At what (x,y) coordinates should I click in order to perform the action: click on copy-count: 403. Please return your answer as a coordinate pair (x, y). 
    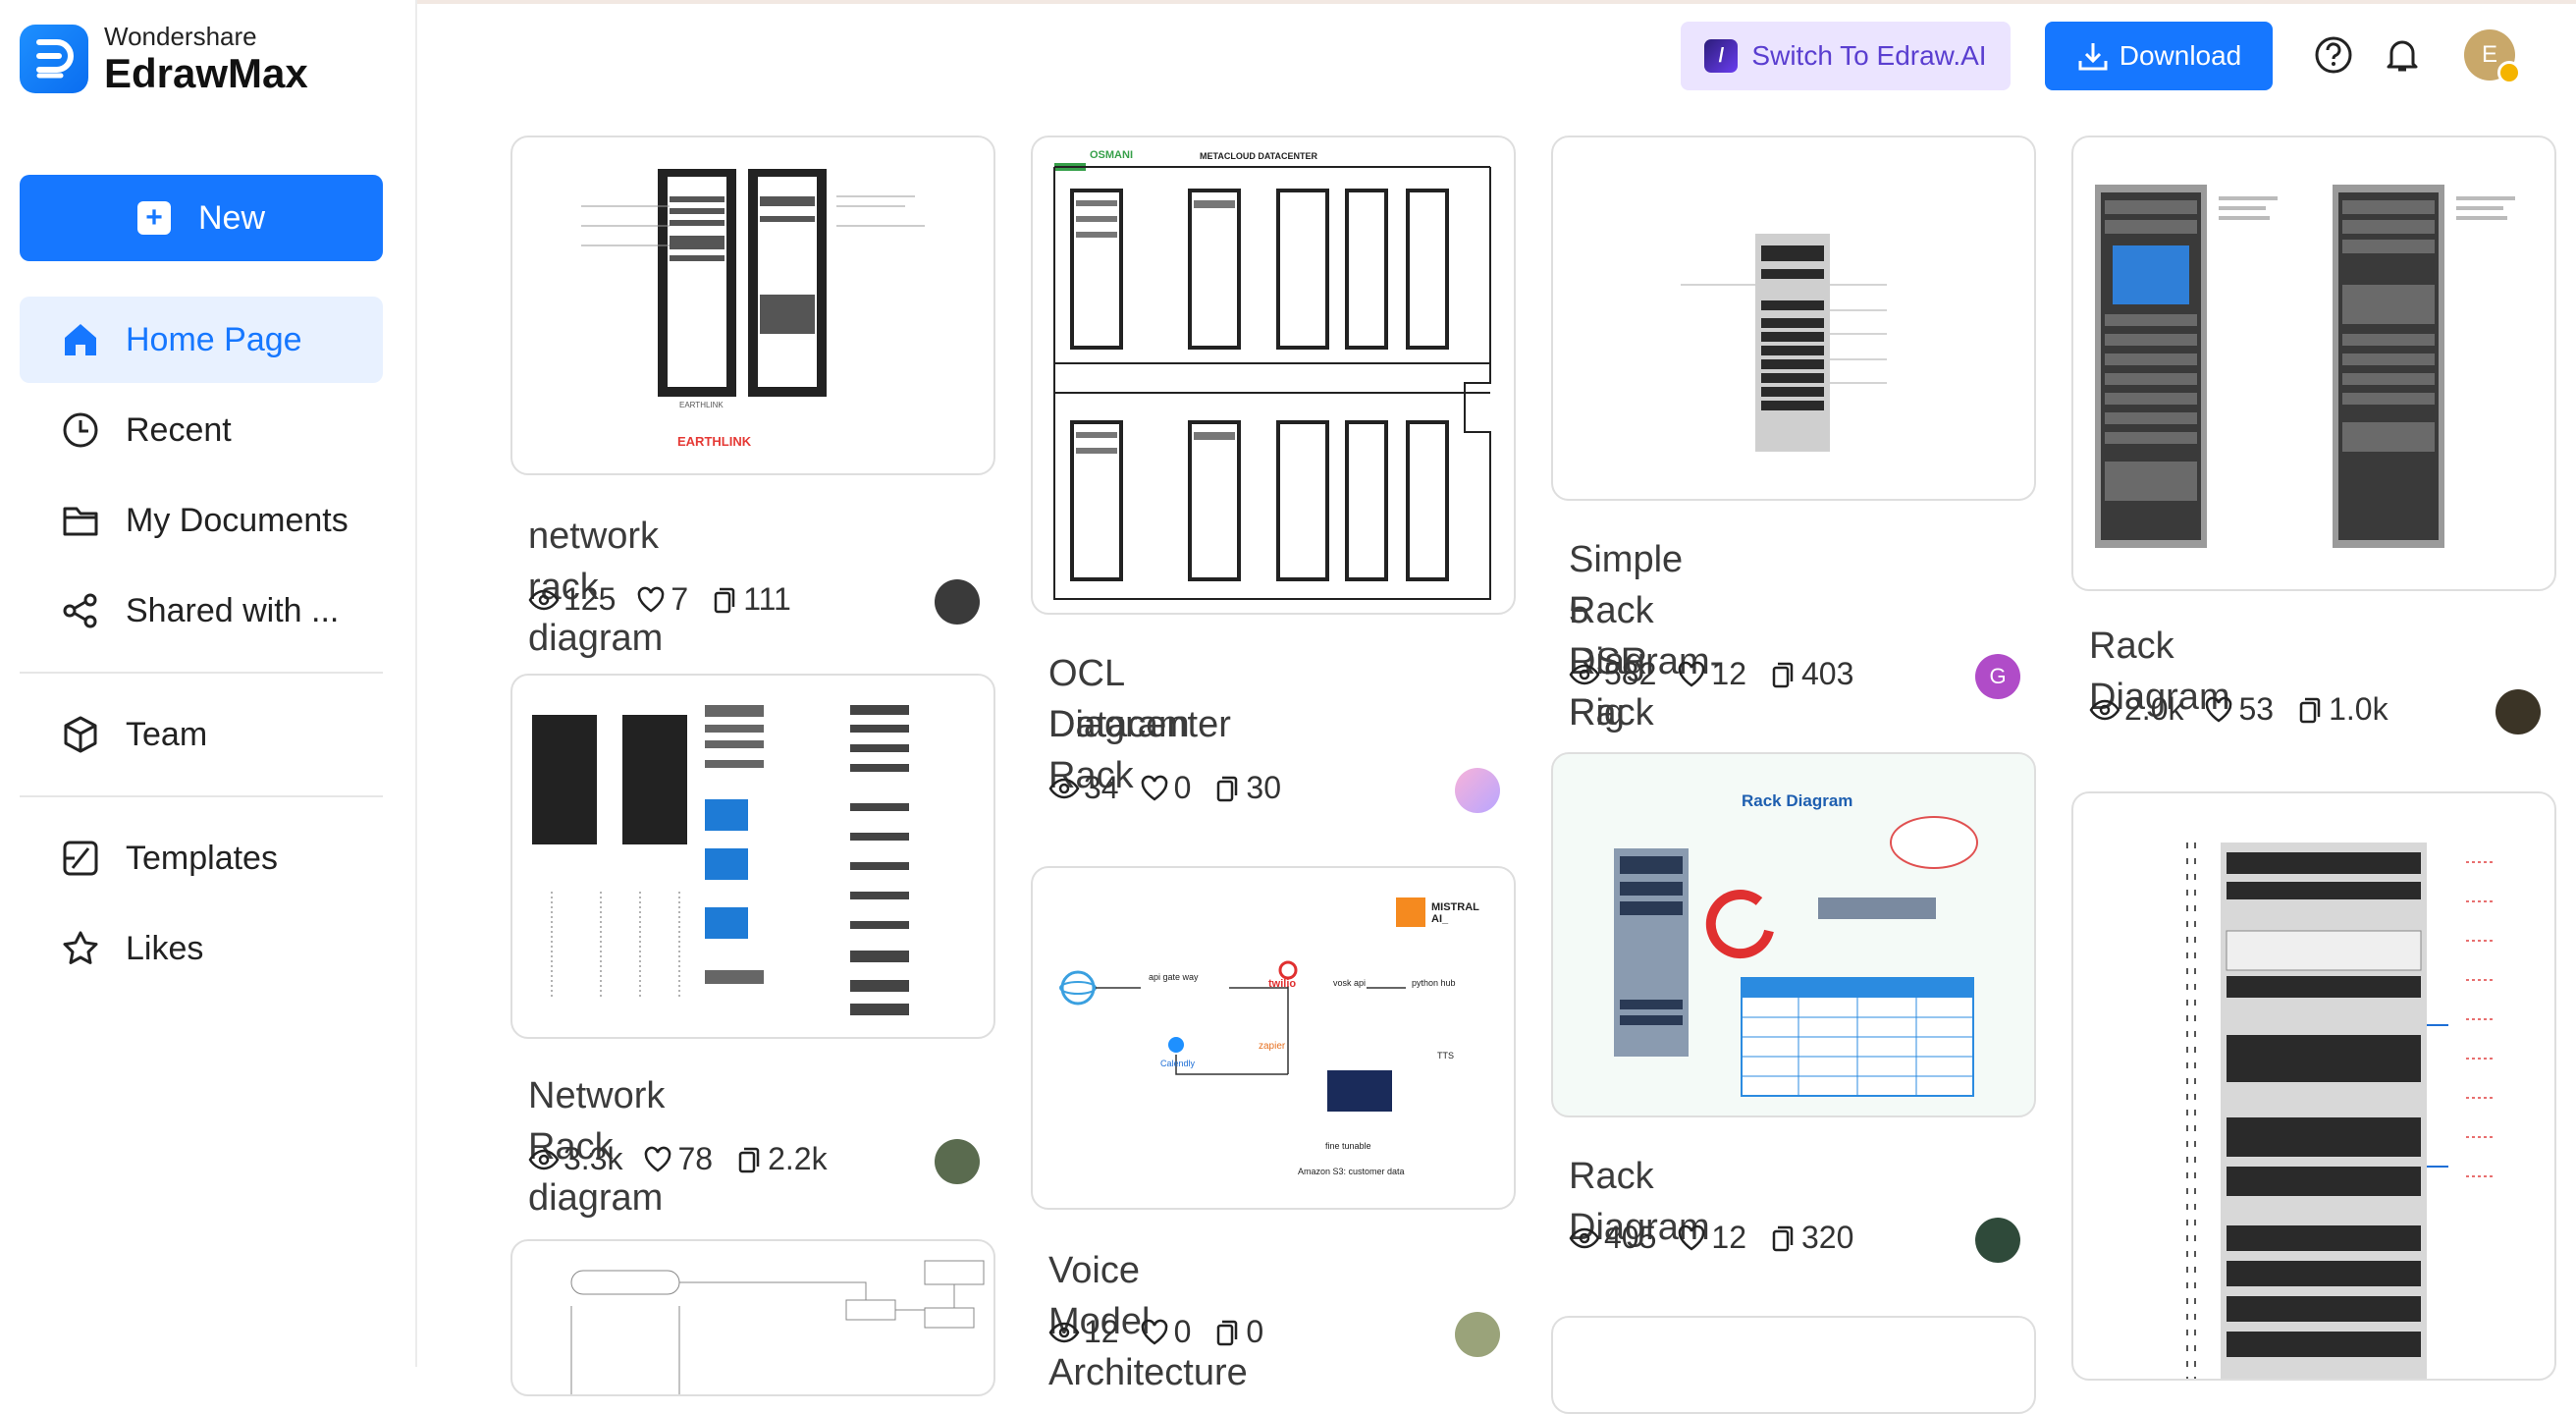
    Looking at the image, I should click on (1827, 673).